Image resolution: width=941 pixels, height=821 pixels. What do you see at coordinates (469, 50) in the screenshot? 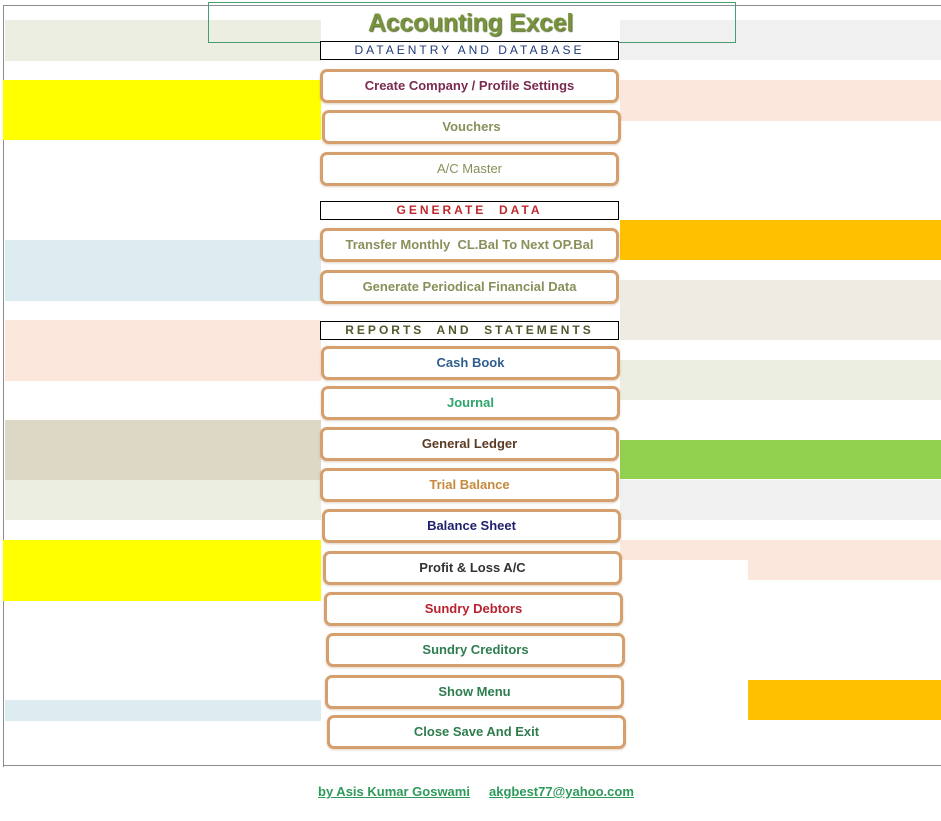
I see `section-header-data-entry: DATAENTRY AND DATABASE` at bounding box center [469, 50].